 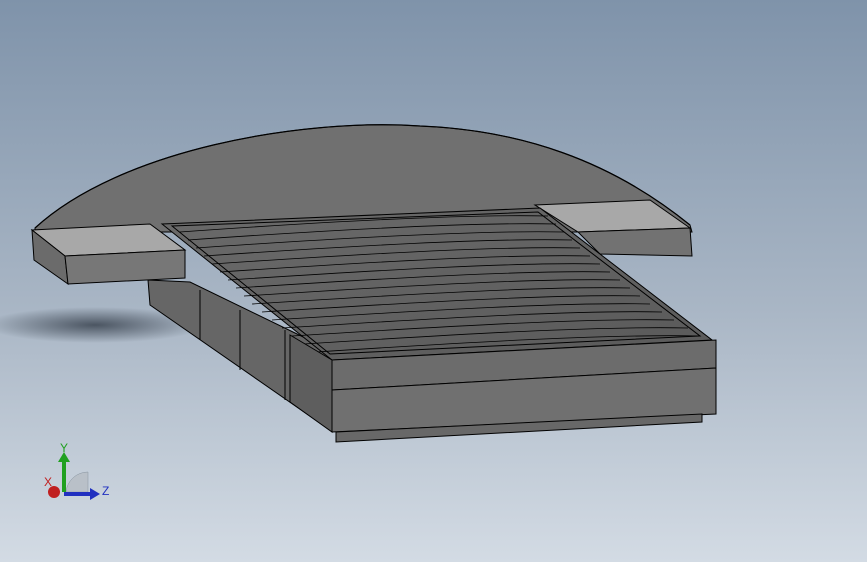 What do you see at coordinates (77, 482) in the screenshot?
I see `triad-plane-quarter` at bounding box center [77, 482].